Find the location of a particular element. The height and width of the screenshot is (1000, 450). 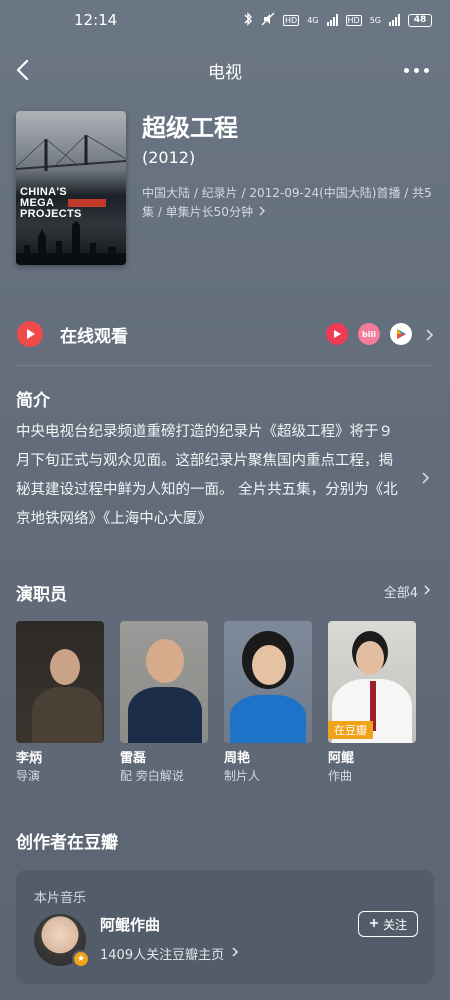

cast-list: 李炳 导演 雷磊 配 旁白解说 周艳 制片人 在豆瓣 阿鲲 作曲 is located at coordinates (216, 703).